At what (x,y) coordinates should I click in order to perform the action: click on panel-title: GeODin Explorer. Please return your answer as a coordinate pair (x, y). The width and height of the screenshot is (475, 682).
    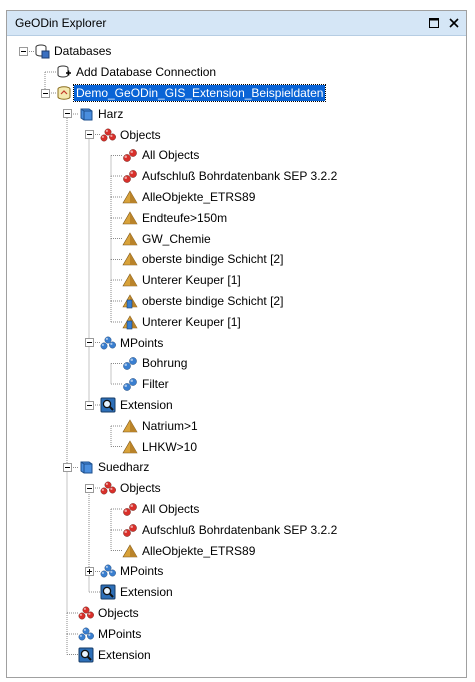
    Looking at the image, I should click on (61, 23).